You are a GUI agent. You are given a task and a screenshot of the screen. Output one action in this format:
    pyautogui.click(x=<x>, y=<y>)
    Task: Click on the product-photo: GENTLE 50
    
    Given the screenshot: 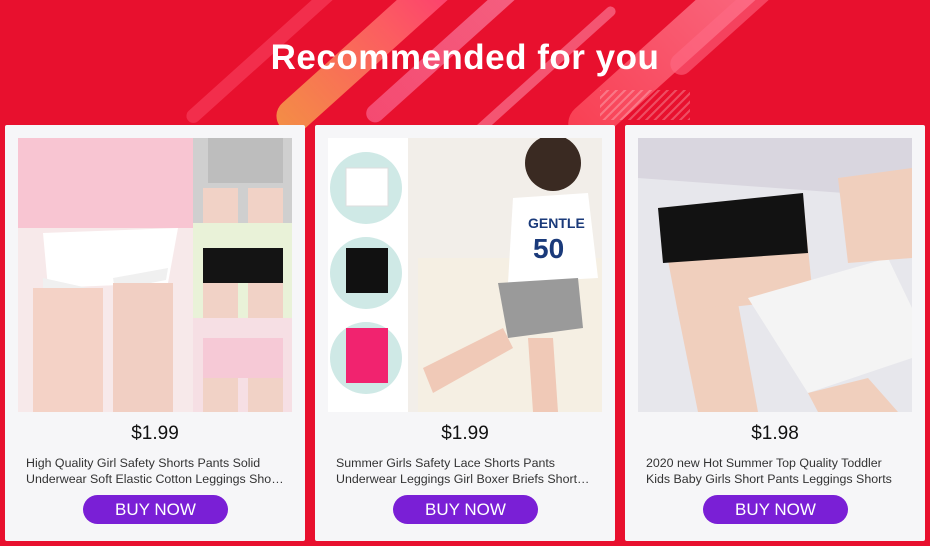 What is the action you would take?
    pyautogui.click(x=465, y=275)
    